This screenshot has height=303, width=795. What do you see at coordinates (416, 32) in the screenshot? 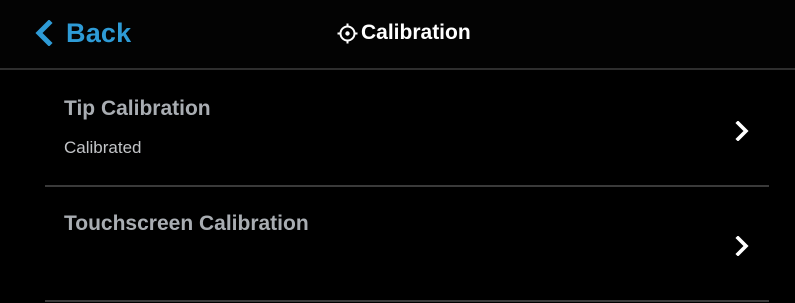
I see `page-title-text: Calibration` at bounding box center [416, 32].